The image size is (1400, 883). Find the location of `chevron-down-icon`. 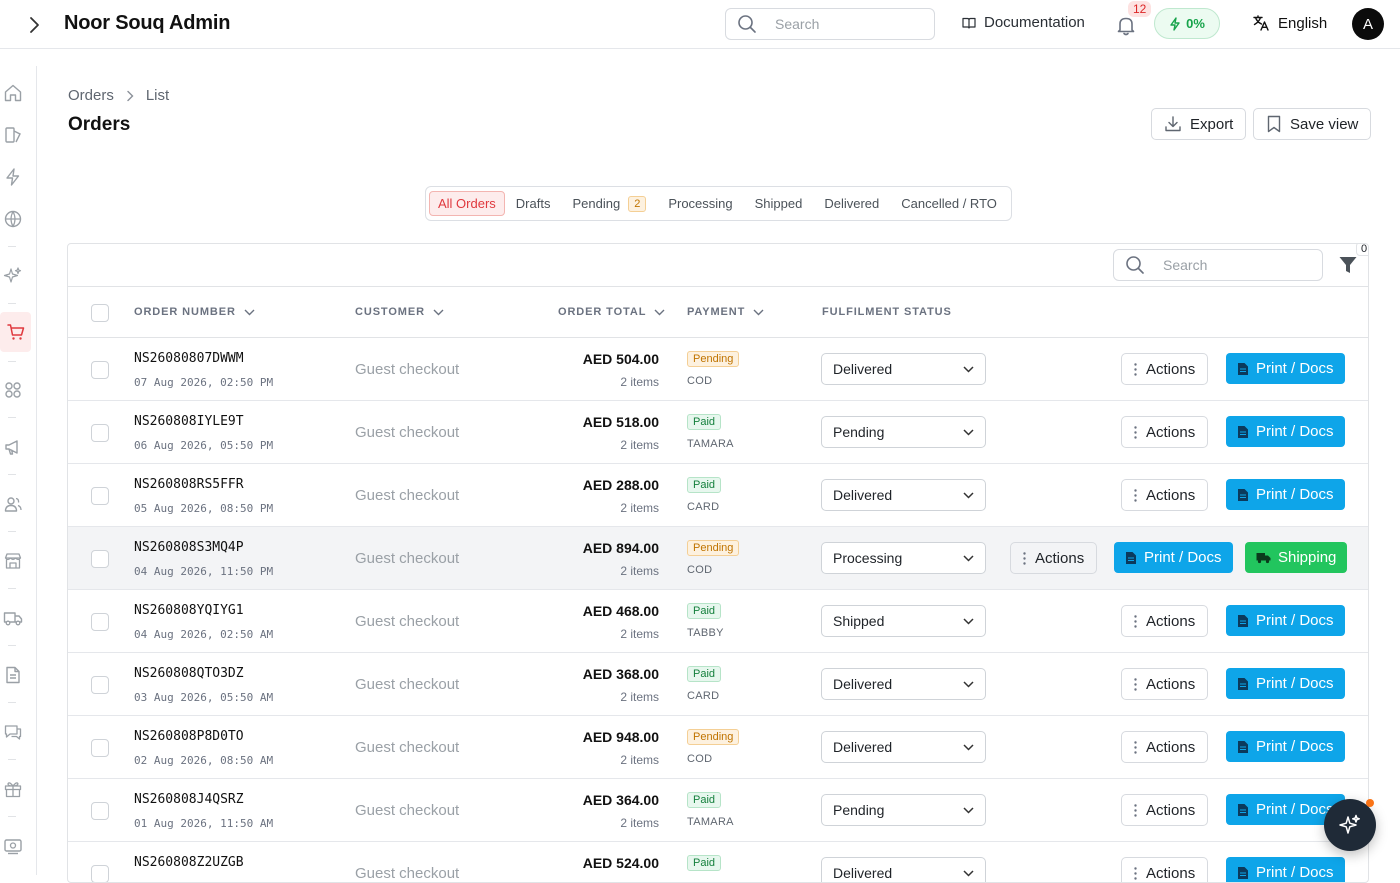

chevron-down-icon is located at coordinates (968, 747).